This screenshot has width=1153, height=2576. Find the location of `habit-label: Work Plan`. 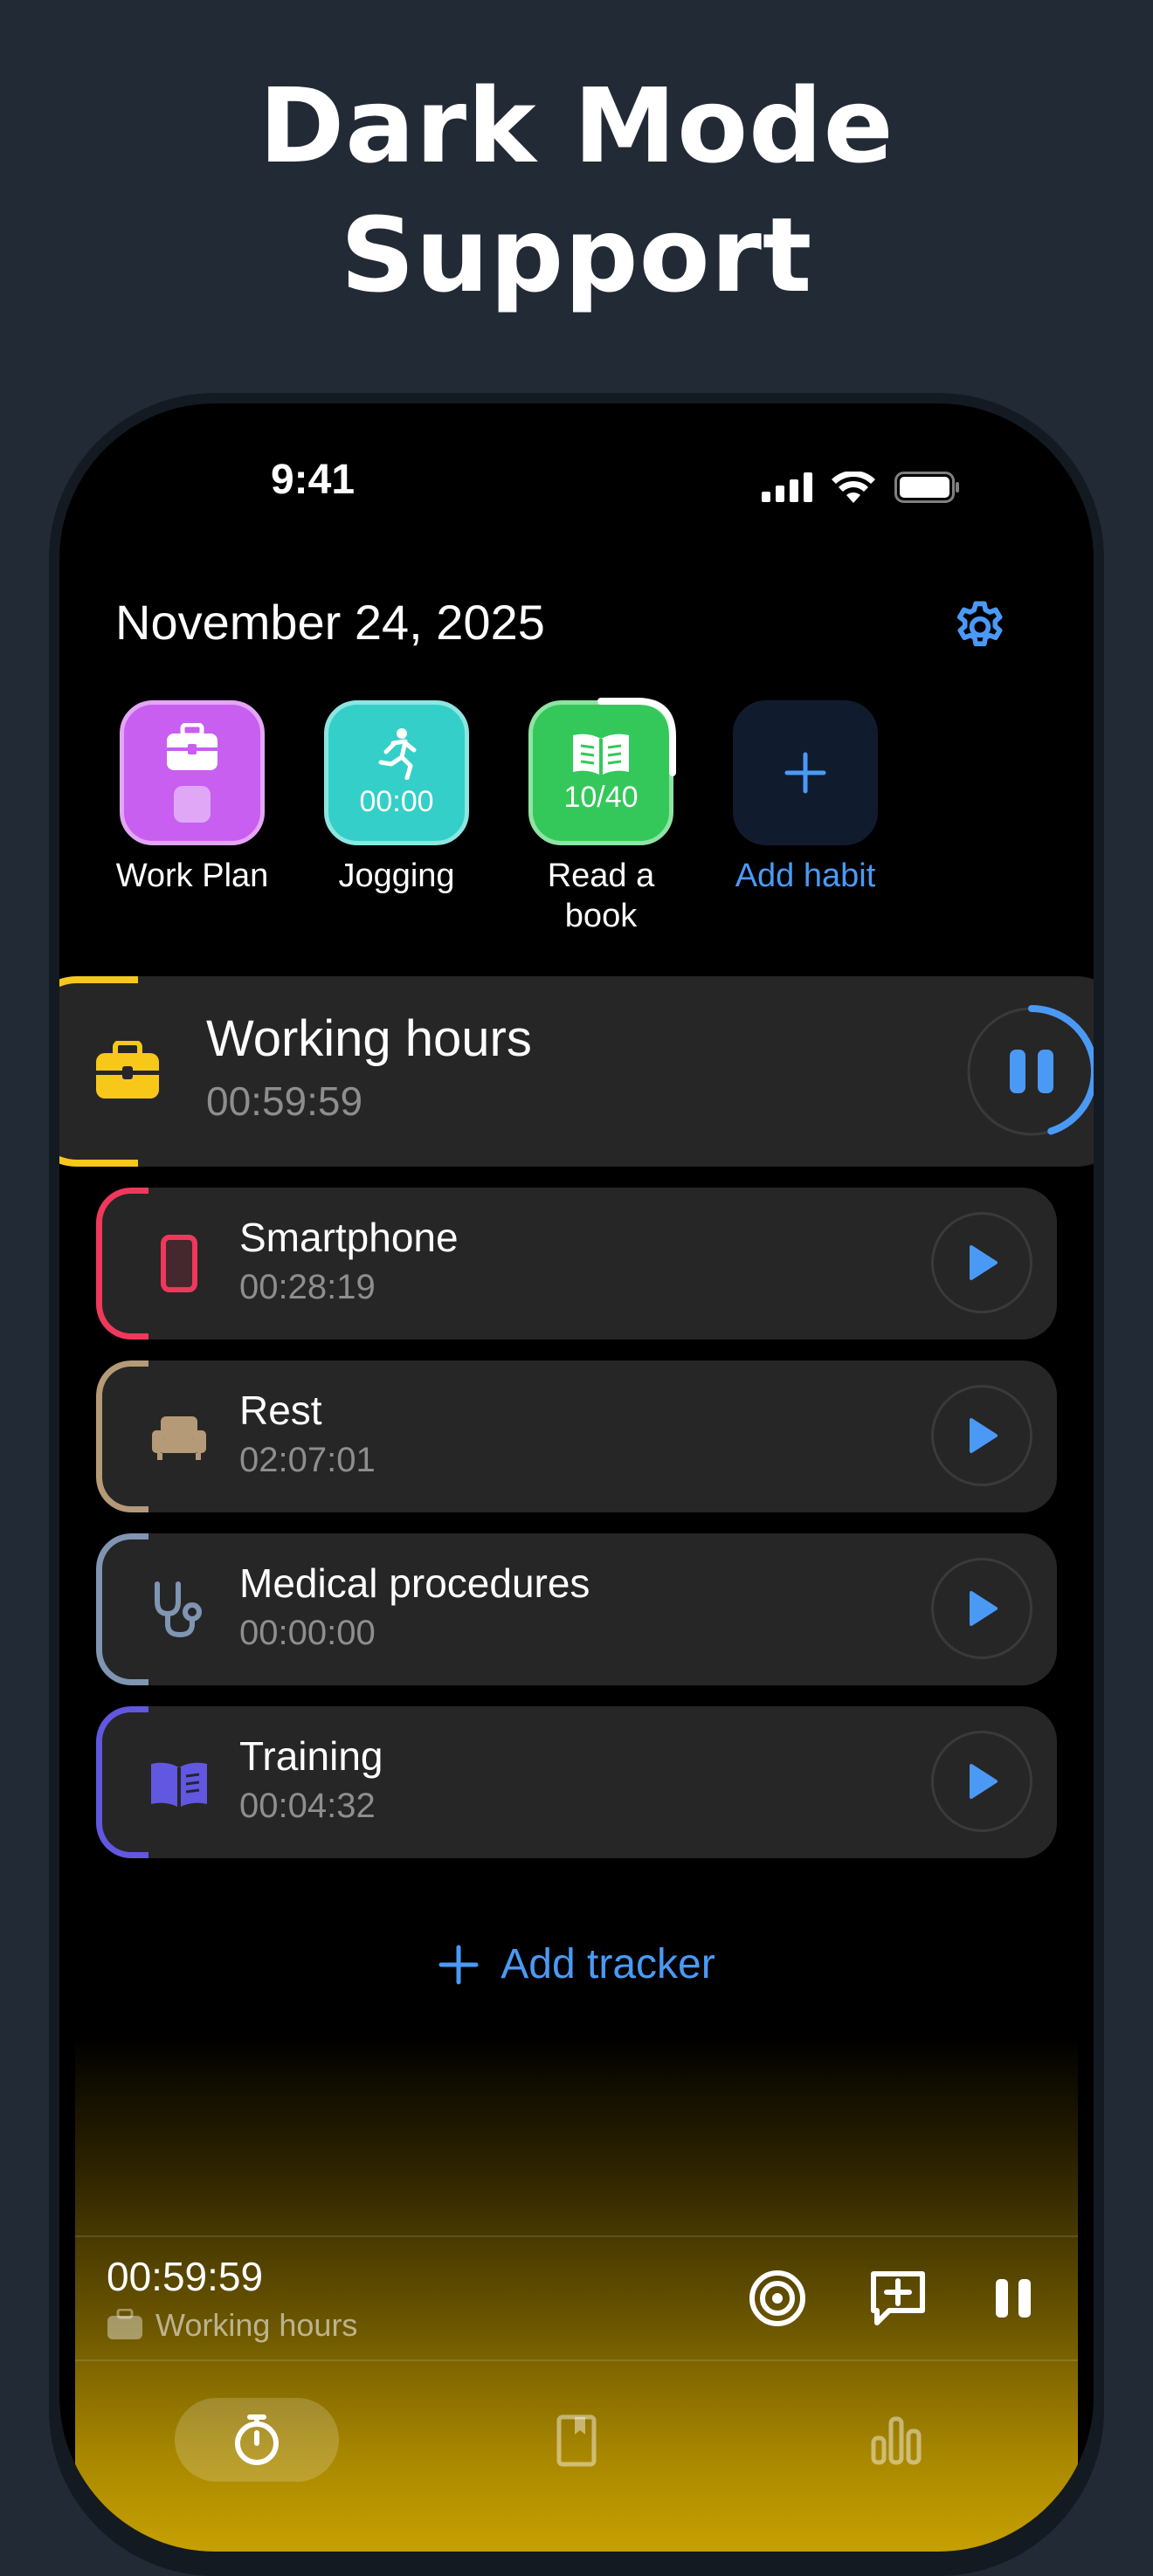

habit-label: Work Plan is located at coordinates (192, 876).